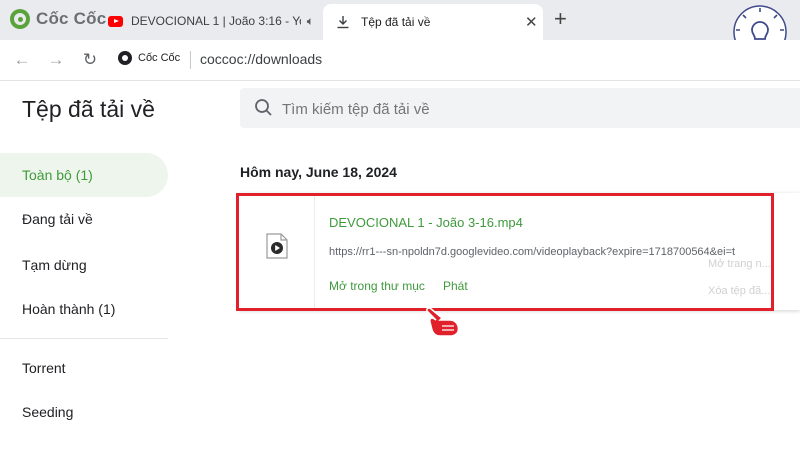 The height and width of the screenshot is (450, 800). I want to click on download-icon, so click(343, 22).